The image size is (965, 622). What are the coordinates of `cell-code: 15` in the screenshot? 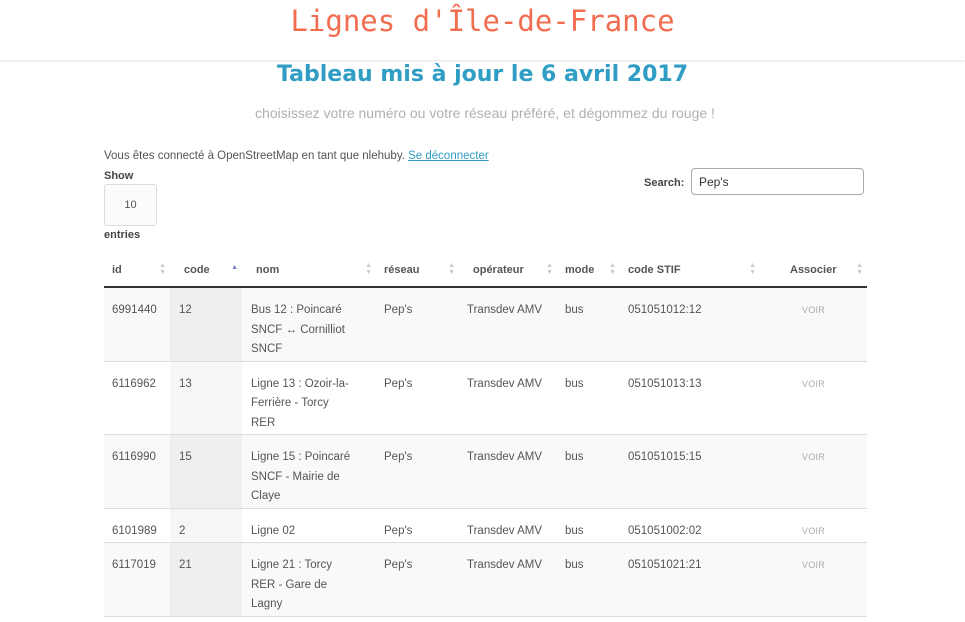 It's located at (206, 471).